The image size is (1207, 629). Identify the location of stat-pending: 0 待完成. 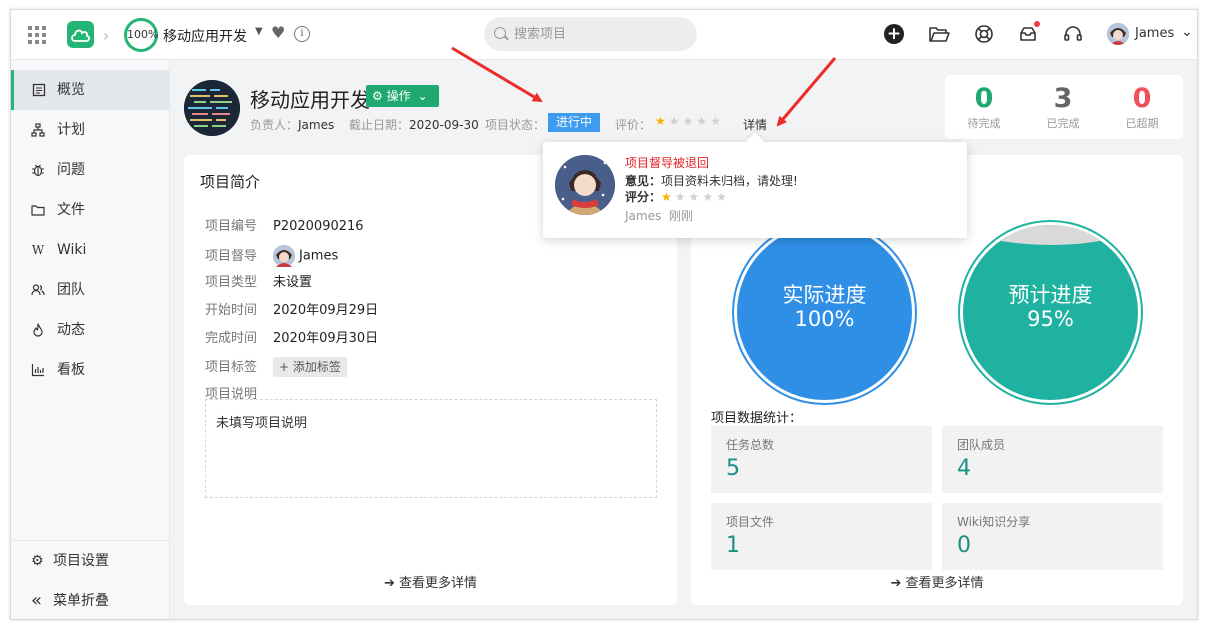
(984, 107).